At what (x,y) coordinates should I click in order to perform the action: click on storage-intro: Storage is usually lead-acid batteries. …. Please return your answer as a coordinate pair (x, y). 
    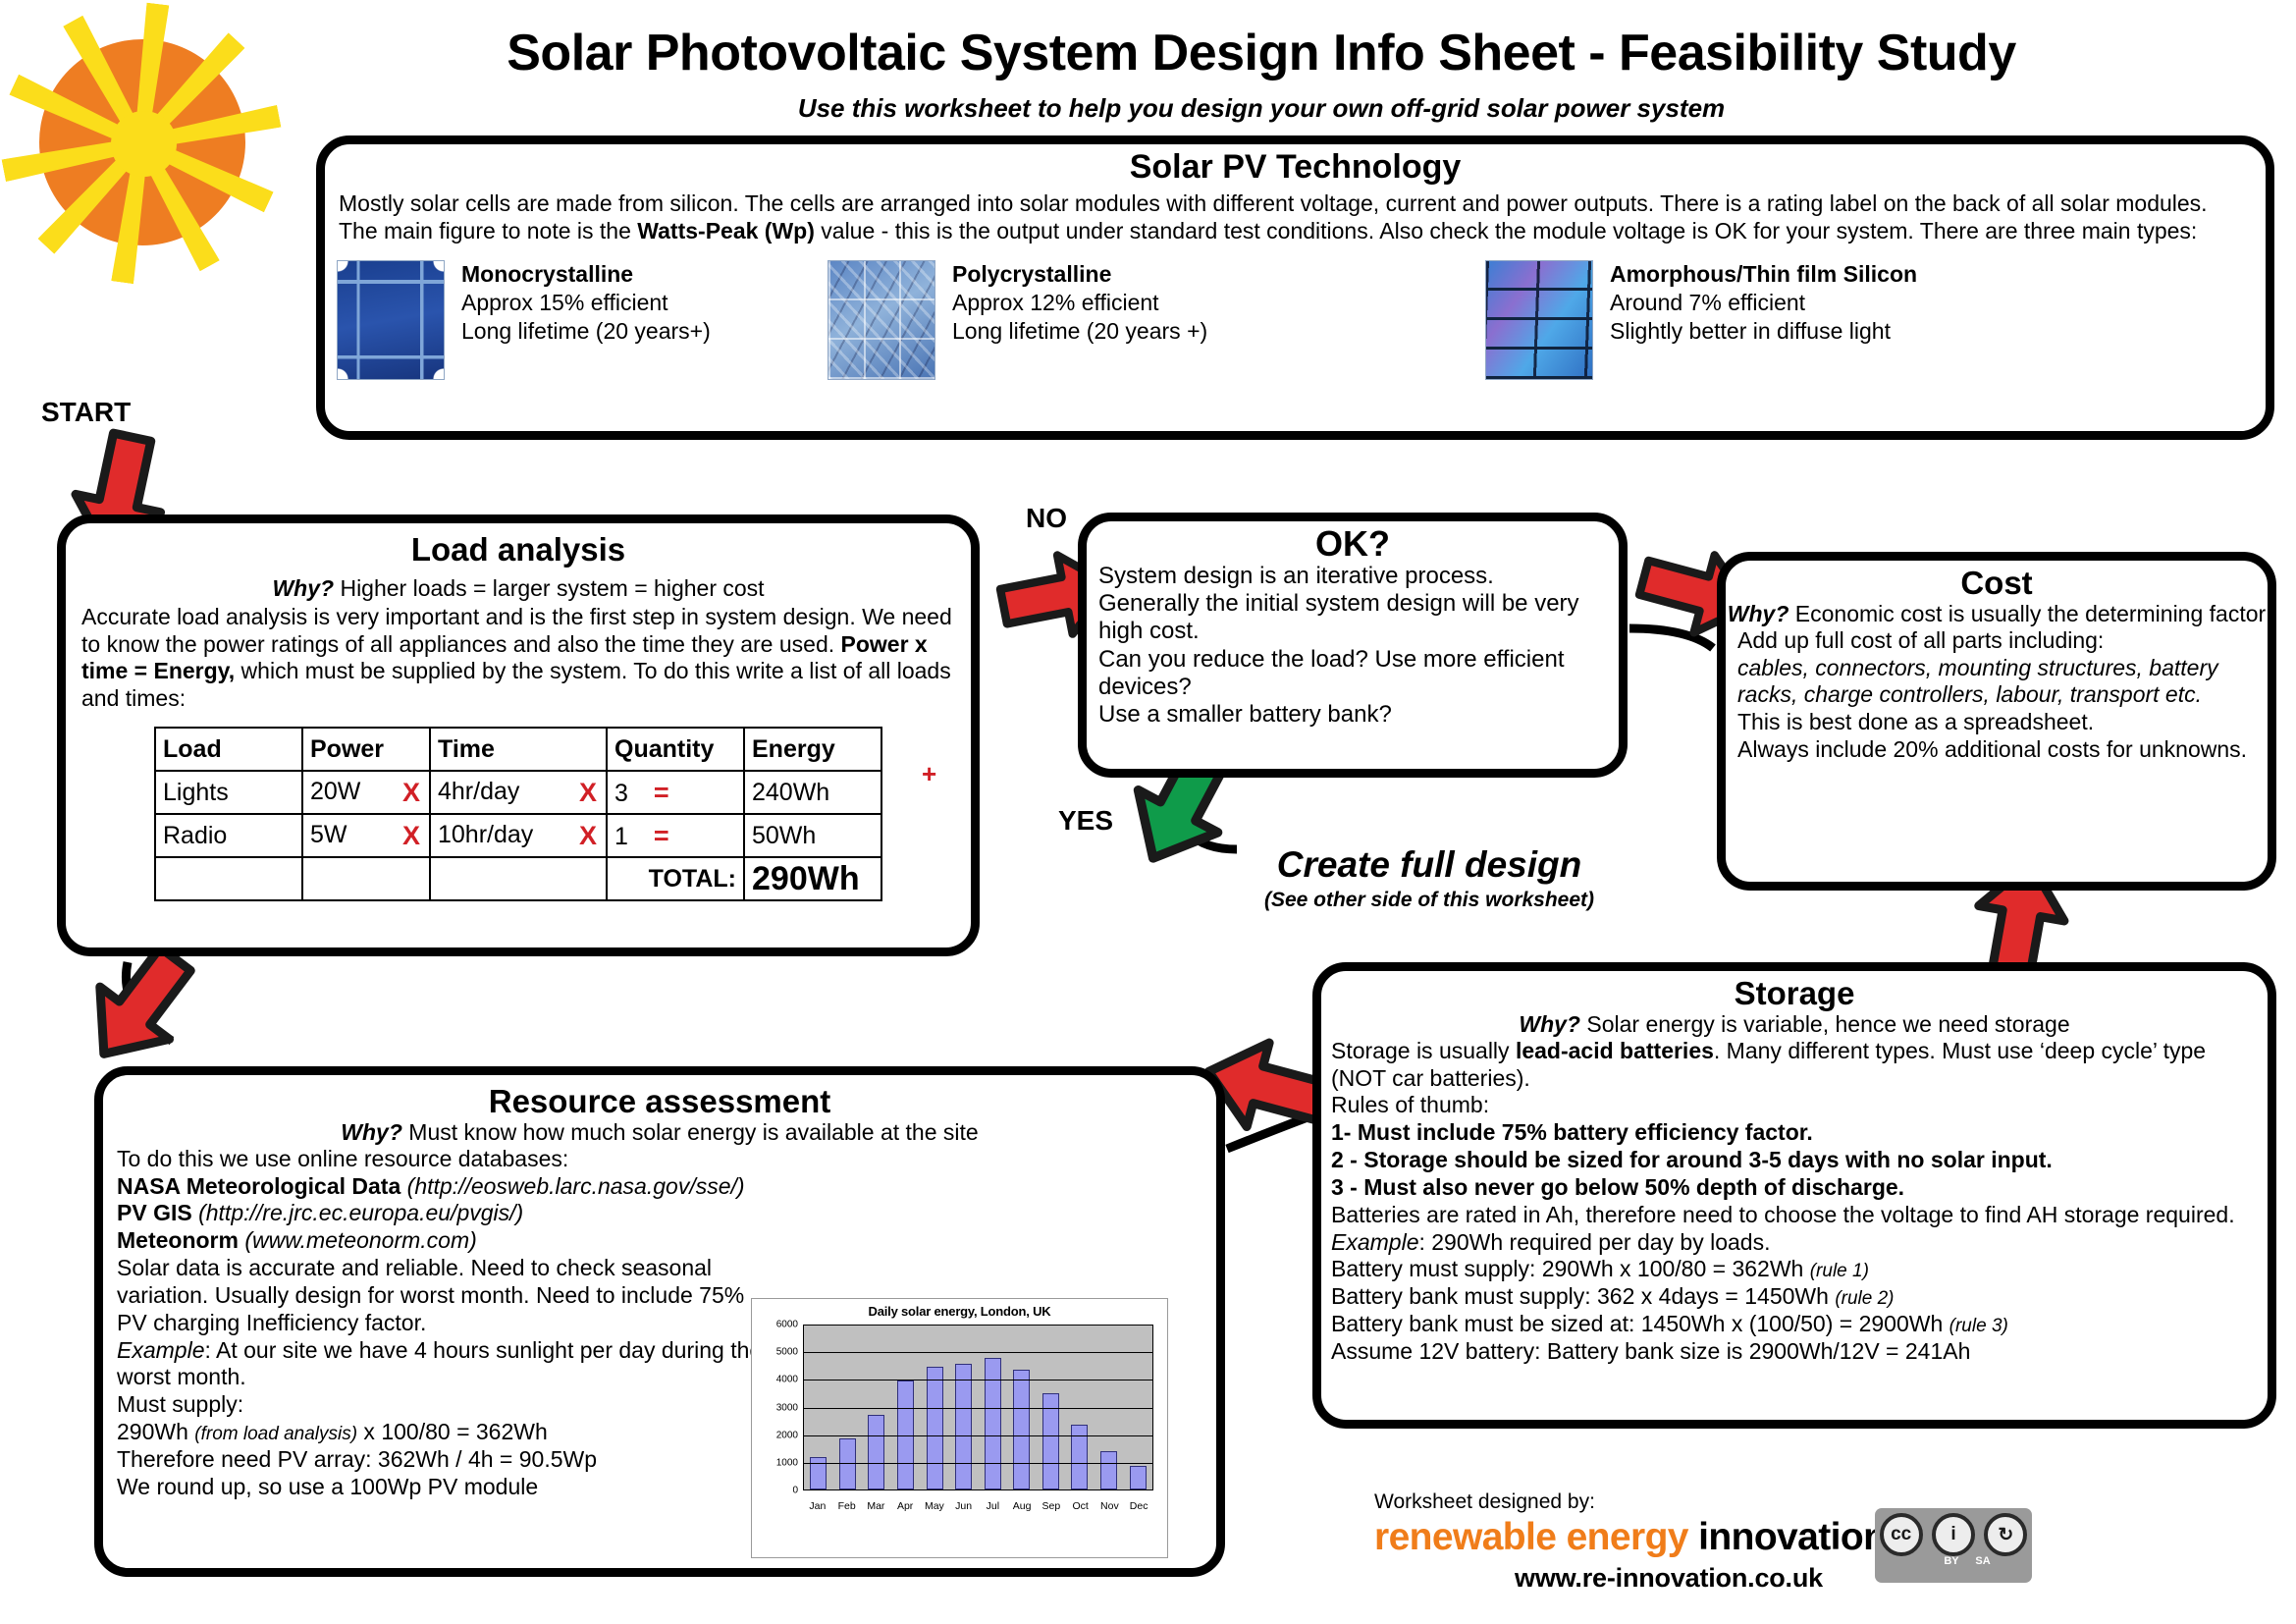
    Looking at the image, I should click on (1795, 1065).